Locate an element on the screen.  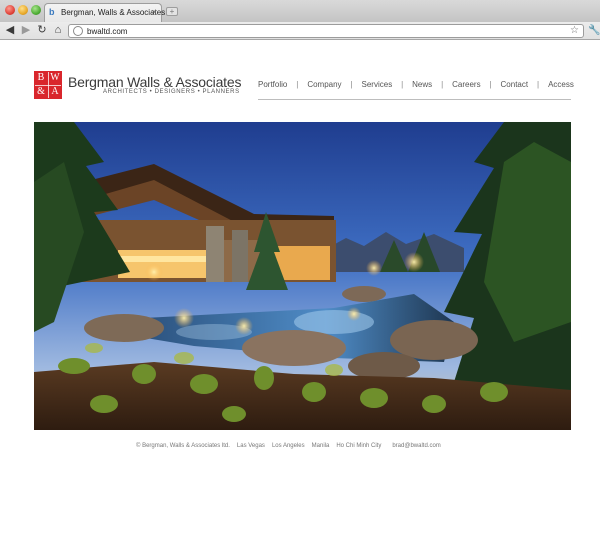
footer-email-link: brad@bwaltd.com is located at coordinates (416, 446).